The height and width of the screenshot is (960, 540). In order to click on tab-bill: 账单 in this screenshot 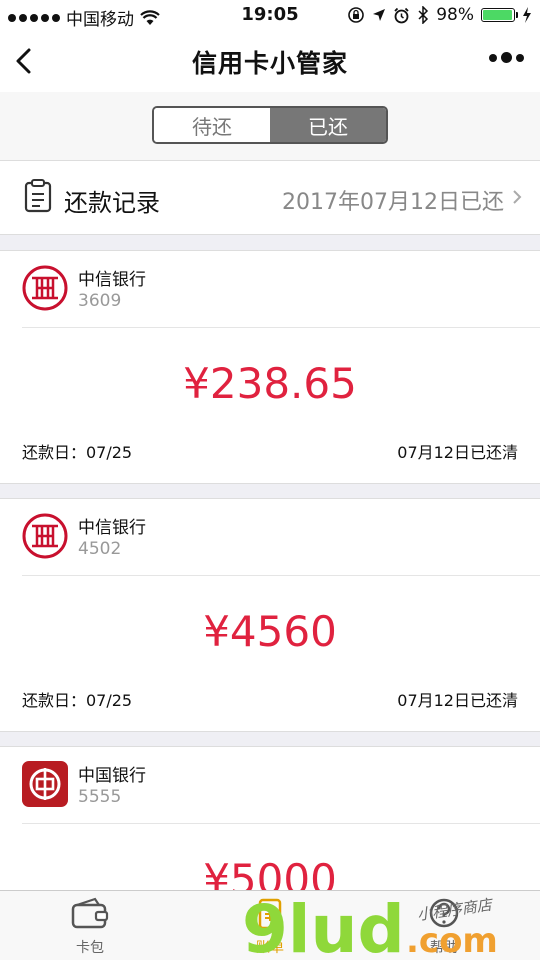, I will do `click(270, 927)`.